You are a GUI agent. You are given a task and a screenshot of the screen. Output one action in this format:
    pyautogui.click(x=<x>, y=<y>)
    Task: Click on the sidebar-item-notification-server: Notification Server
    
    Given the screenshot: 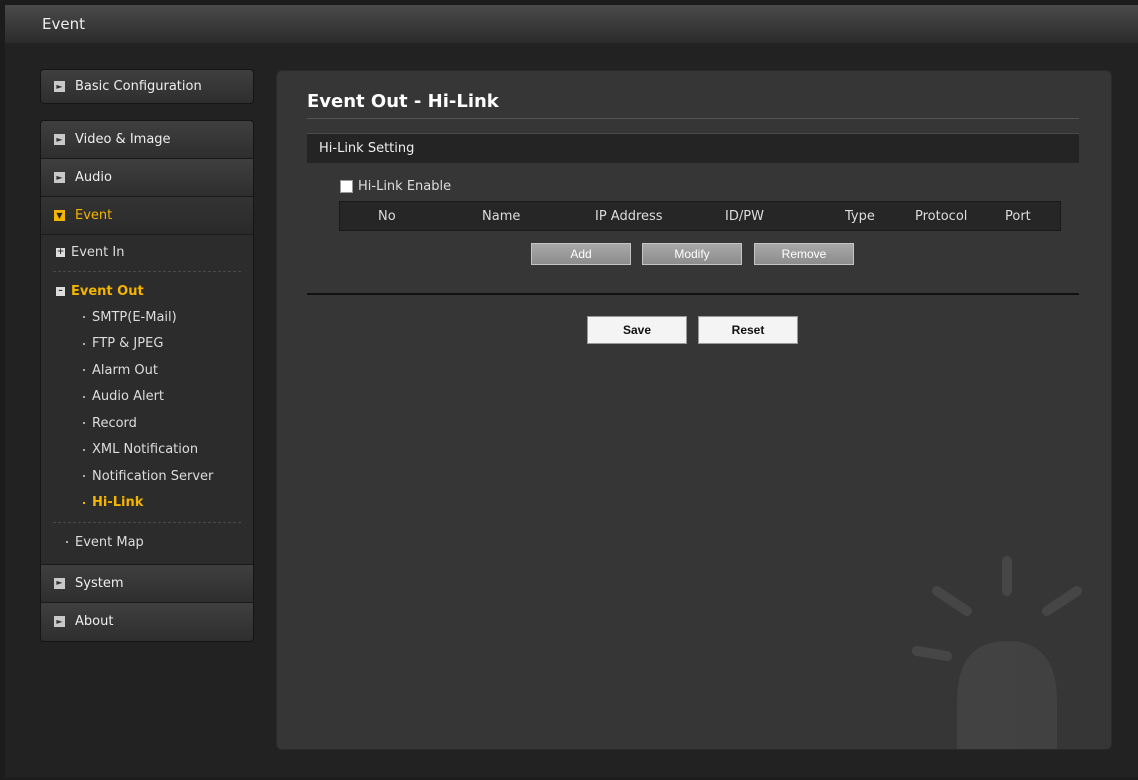 What is the action you would take?
    pyautogui.click(x=147, y=476)
    